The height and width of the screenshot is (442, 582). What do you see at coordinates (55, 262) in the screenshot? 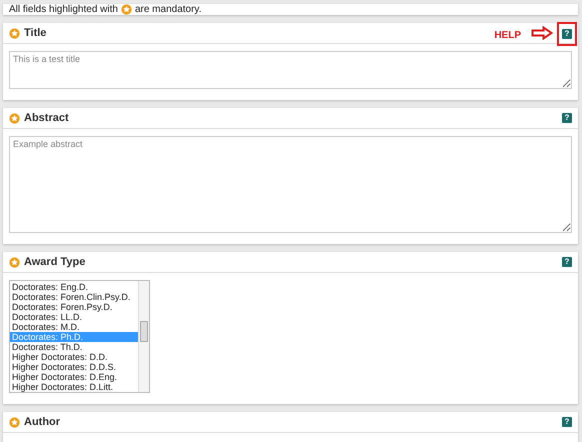
I see `section-title: Award Type` at bounding box center [55, 262].